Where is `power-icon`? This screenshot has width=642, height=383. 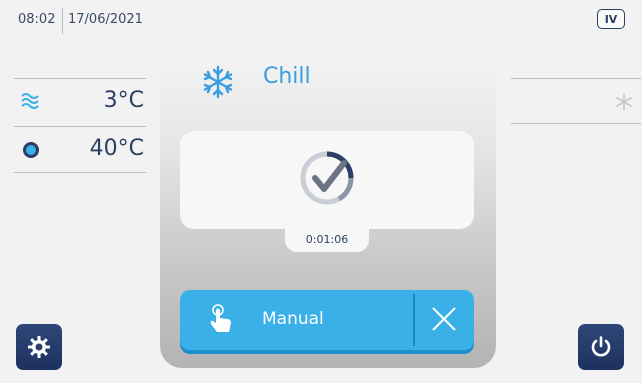 power-icon is located at coordinates (601, 346).